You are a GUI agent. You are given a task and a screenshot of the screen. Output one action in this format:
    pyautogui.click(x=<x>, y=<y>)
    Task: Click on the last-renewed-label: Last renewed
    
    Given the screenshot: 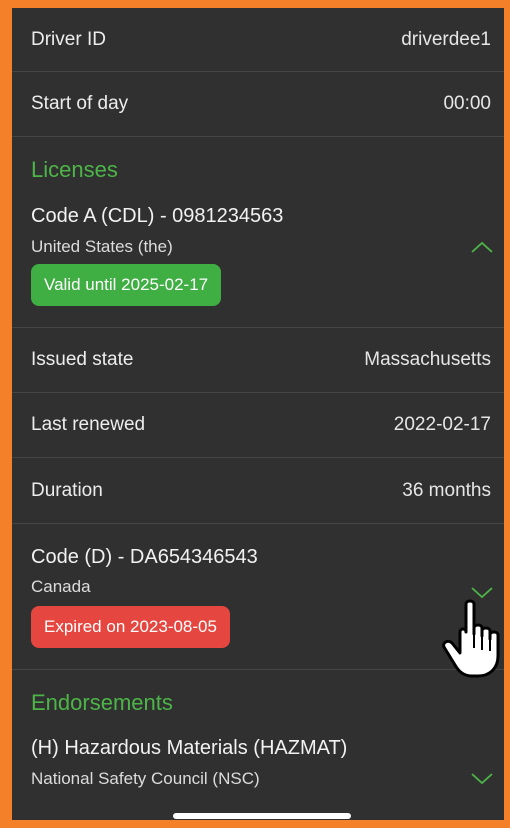 What is the action you would take?
    pyautogui.click(x=88, y=424)
    